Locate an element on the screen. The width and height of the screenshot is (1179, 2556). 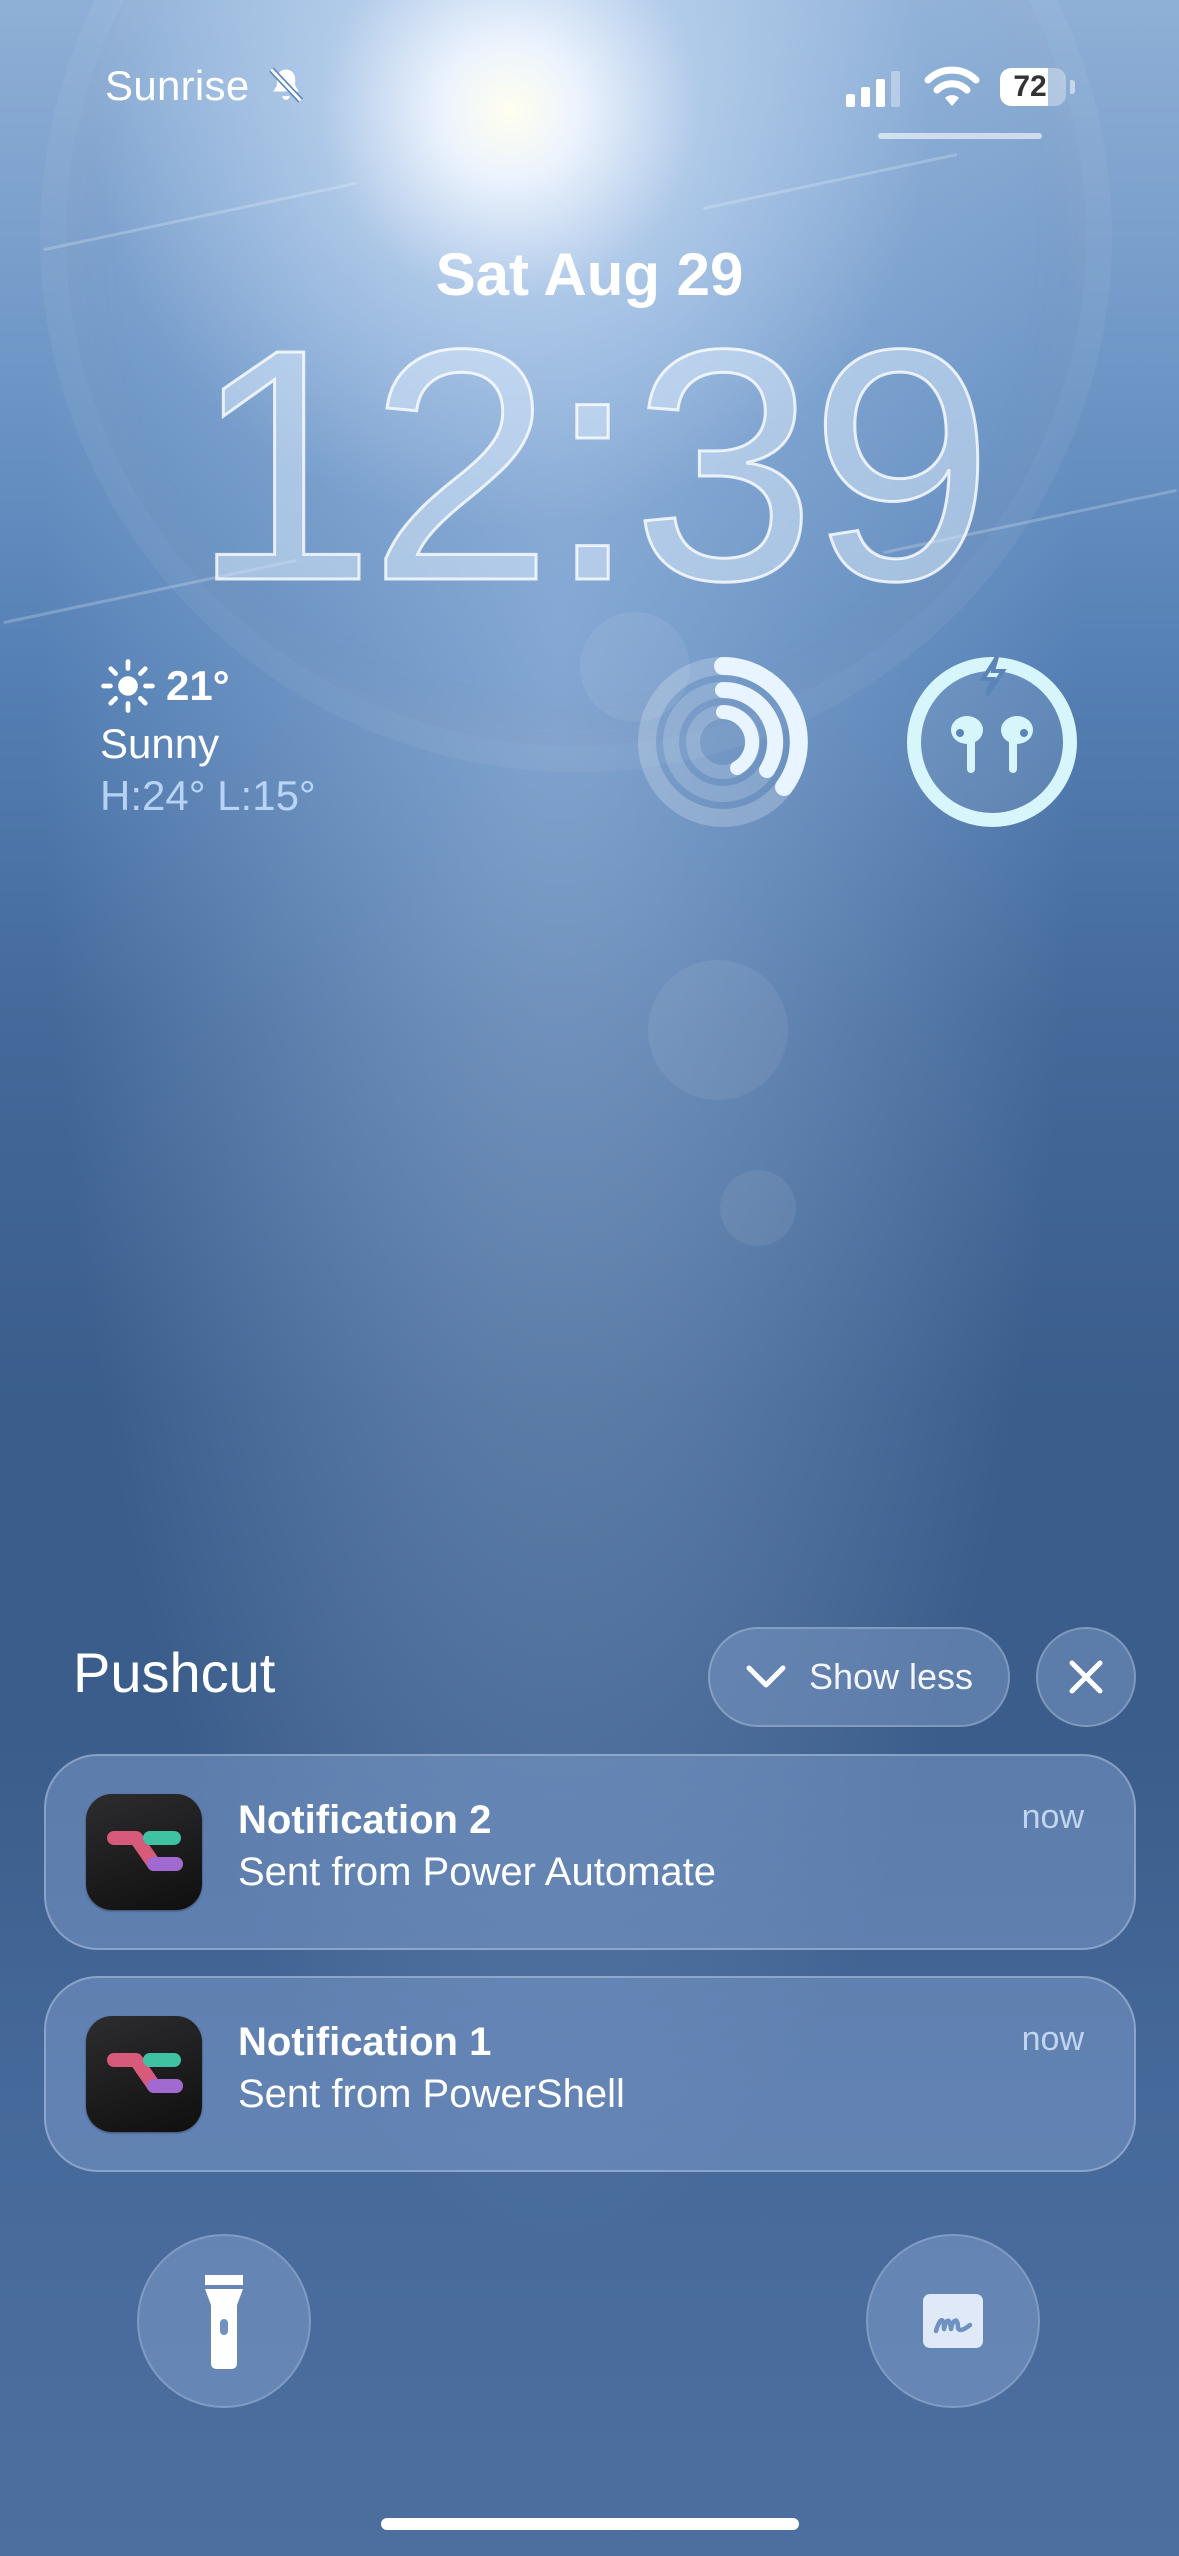
carrier-name: Sunrise is located at coordinates (177, 85).